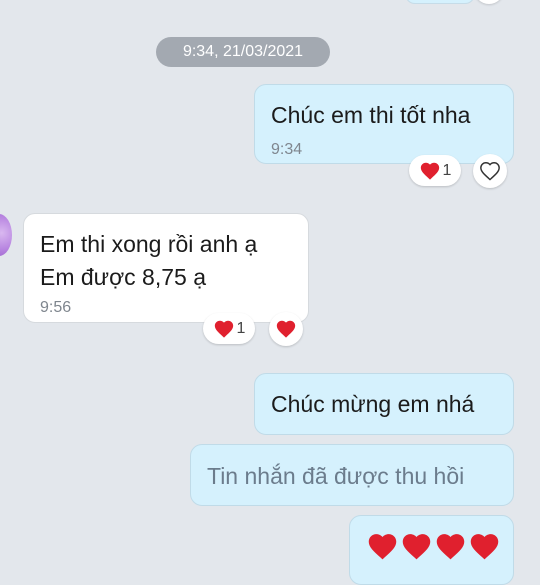 The width and height of the screenshot is (540, 585). I want to click on message-text: Chúc mừng em nhá, so click(373, 404).